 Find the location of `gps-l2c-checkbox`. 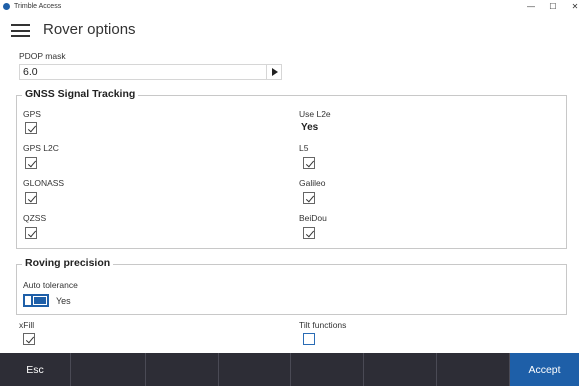

gps-l2c-checkbox is located at coordinates (31, 163).